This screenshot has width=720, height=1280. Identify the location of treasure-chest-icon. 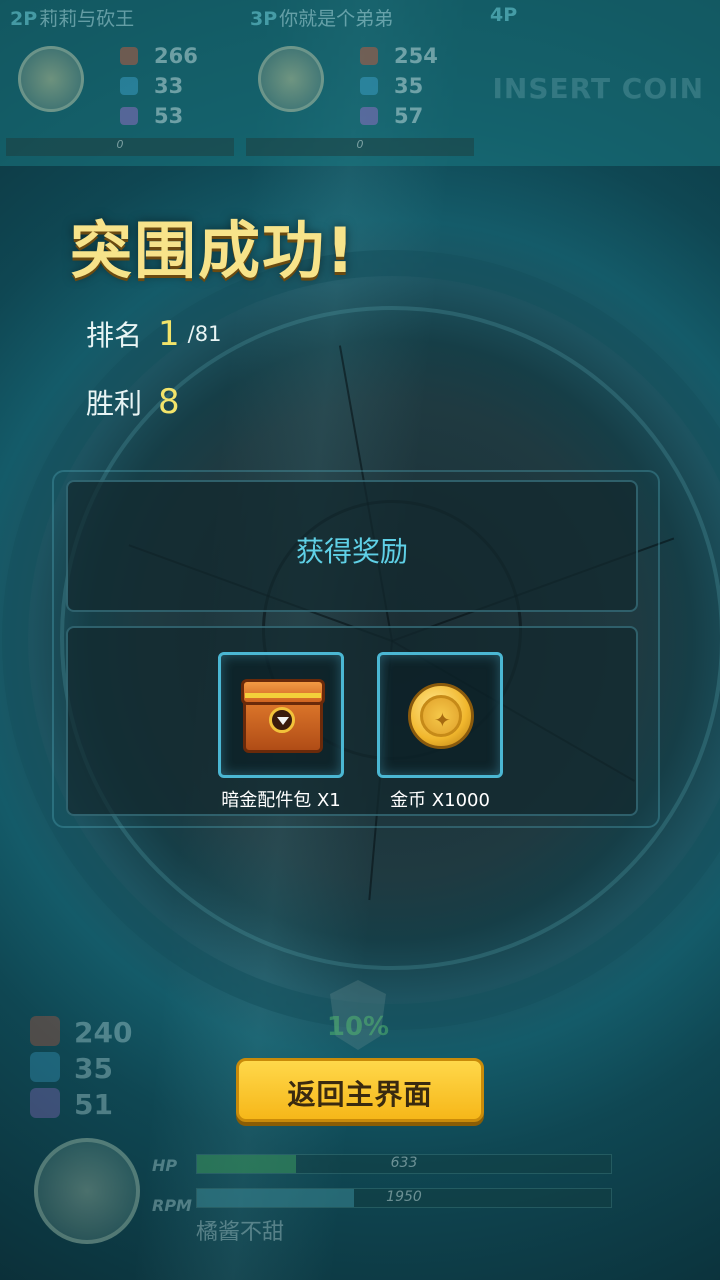
(283, 717).